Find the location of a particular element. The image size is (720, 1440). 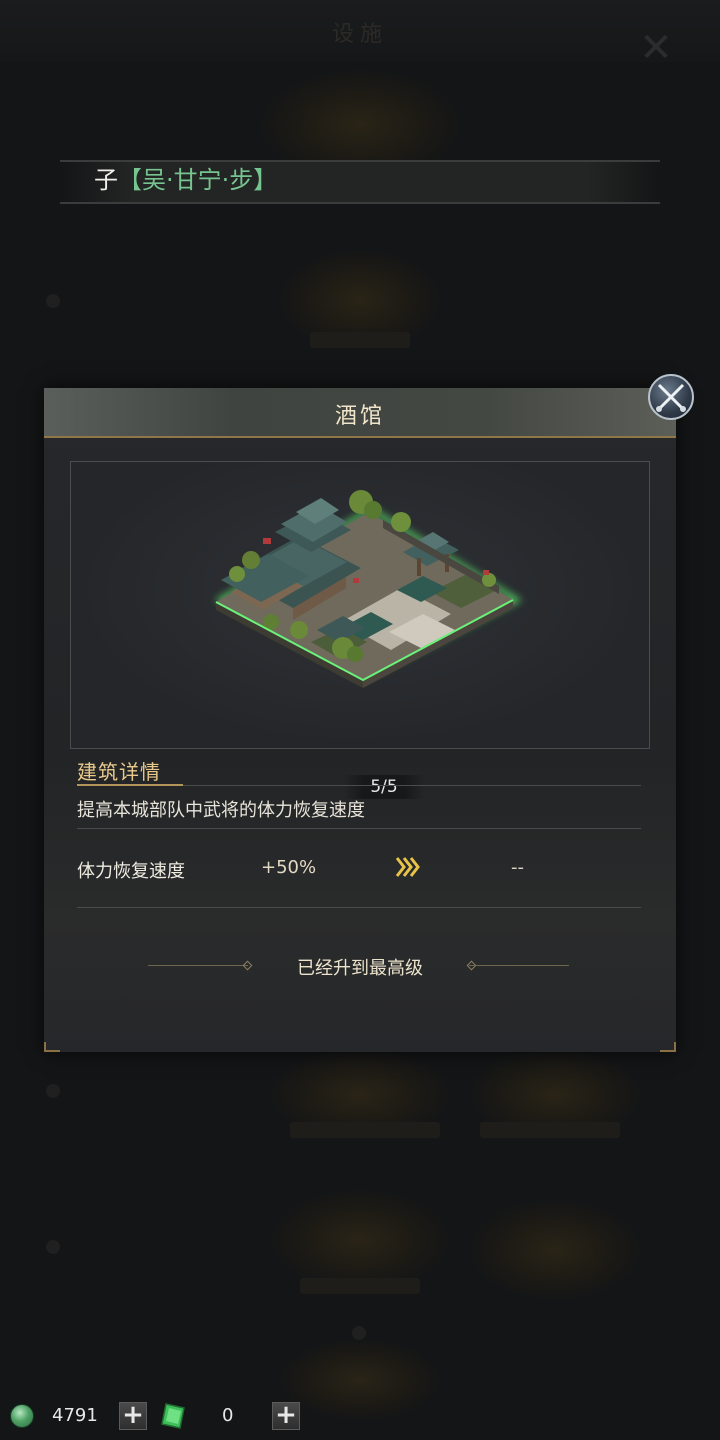

add-ticket-button: + is located at coordinates (286, 1416).